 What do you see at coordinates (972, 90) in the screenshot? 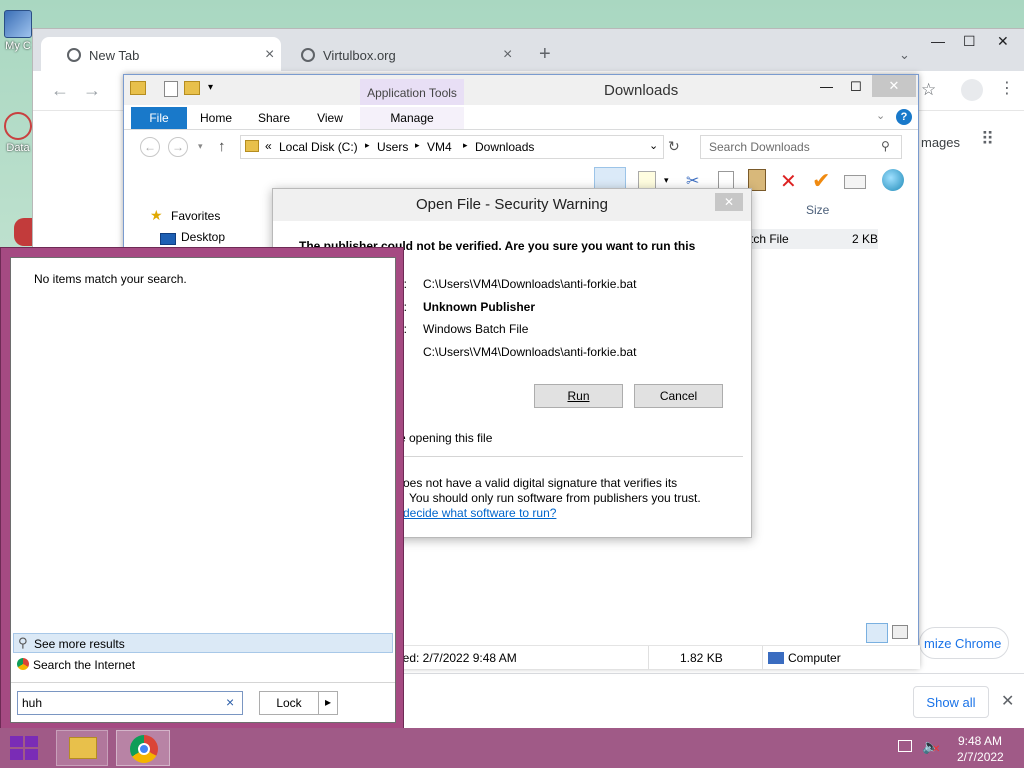
I see `profile-avatar-icon` at bounding box center [972, 90].